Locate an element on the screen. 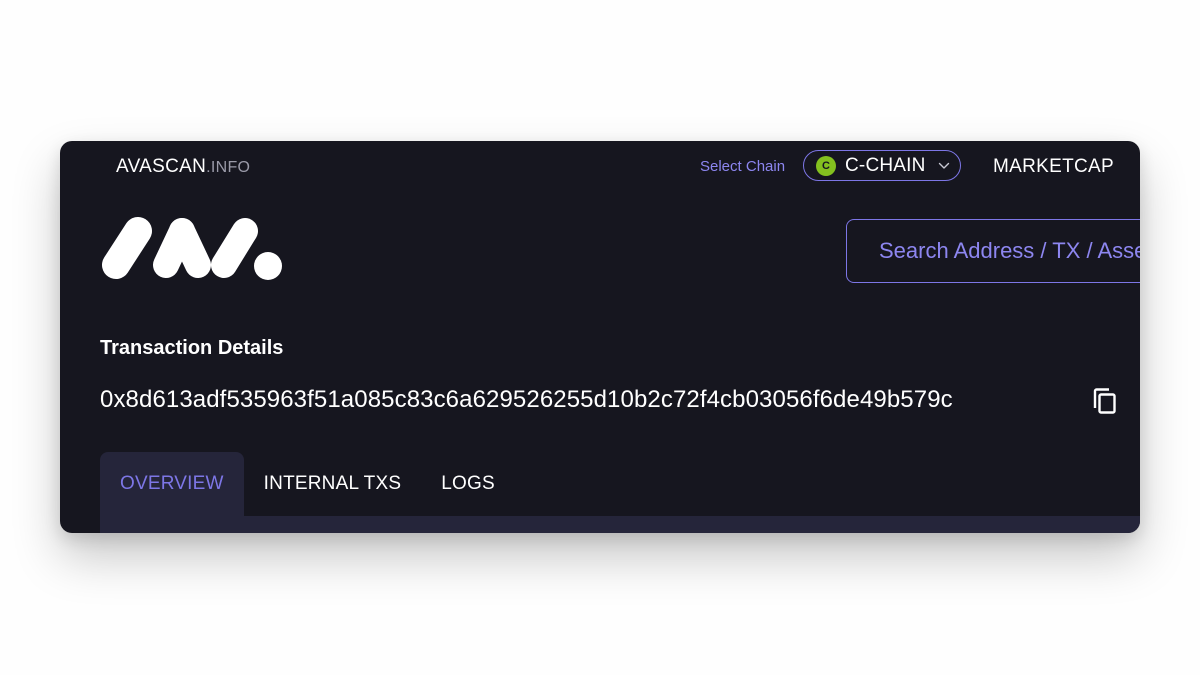 This screenshot has height=675, width=1200. page-title: Transaction Details is located at coordinates (192, 348).